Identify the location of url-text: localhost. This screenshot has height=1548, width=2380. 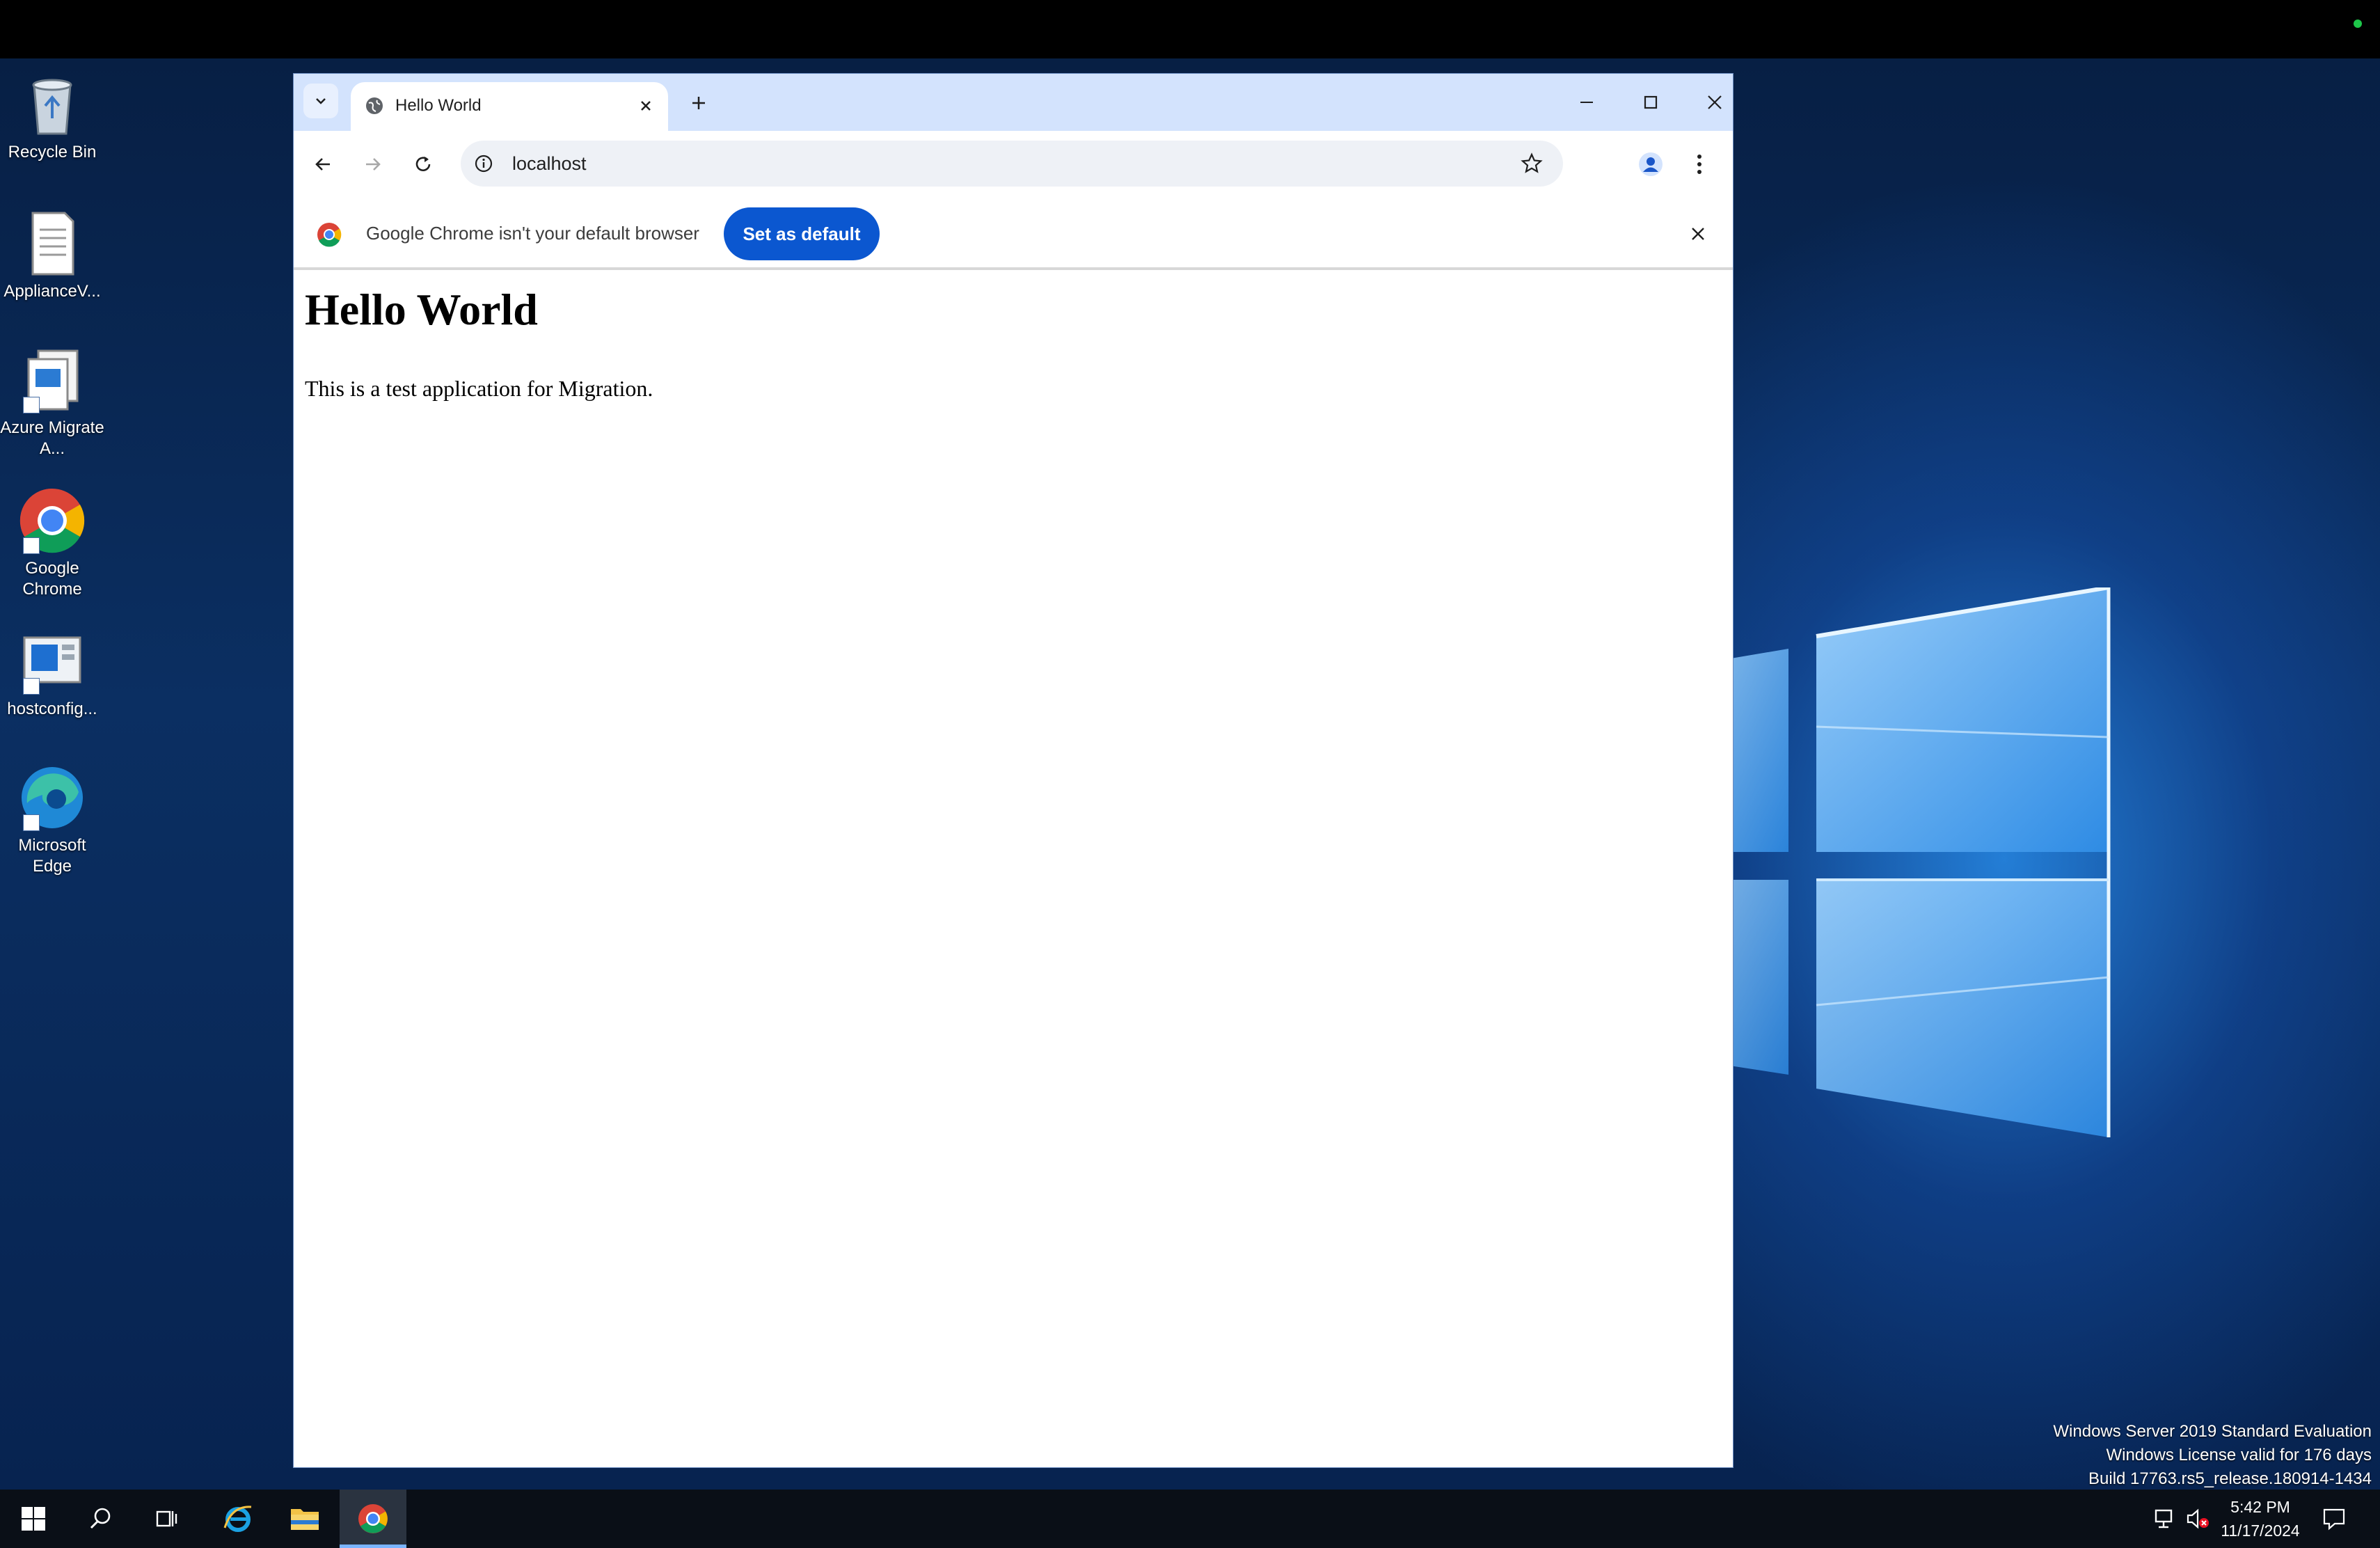
(549, 163).